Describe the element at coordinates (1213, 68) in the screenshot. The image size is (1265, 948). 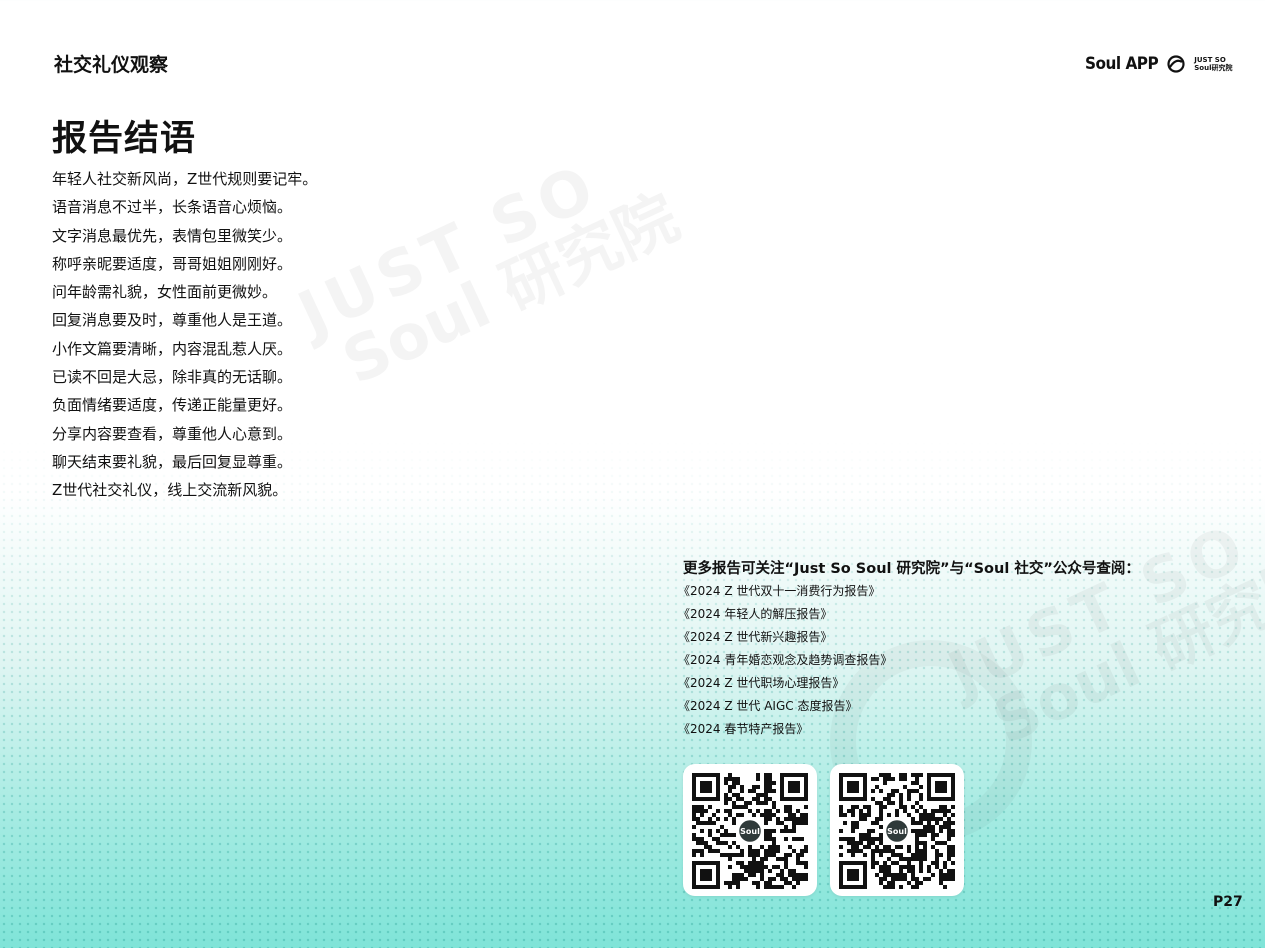
I see `brand-sub-line2: Soul研究院` at that location.